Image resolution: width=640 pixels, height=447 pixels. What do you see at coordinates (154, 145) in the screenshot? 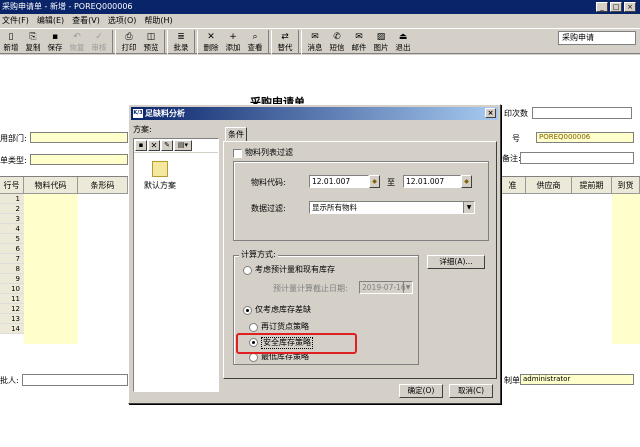
I see `delete-scheme-icon: ✕` at bounding box center [154, 145].